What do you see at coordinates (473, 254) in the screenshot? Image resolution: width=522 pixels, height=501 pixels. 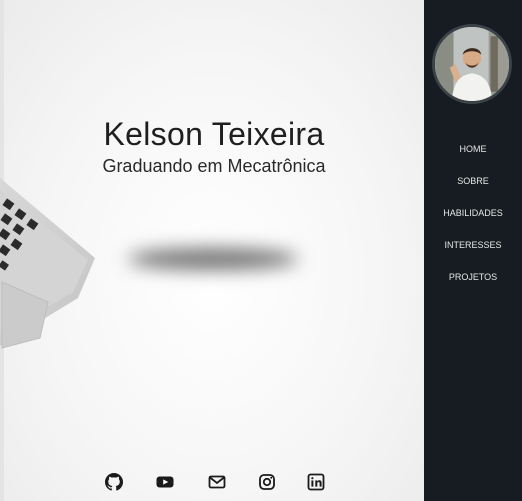 I see `nav-item-interesses: INTERESSES` at bounding box center [473, 254].